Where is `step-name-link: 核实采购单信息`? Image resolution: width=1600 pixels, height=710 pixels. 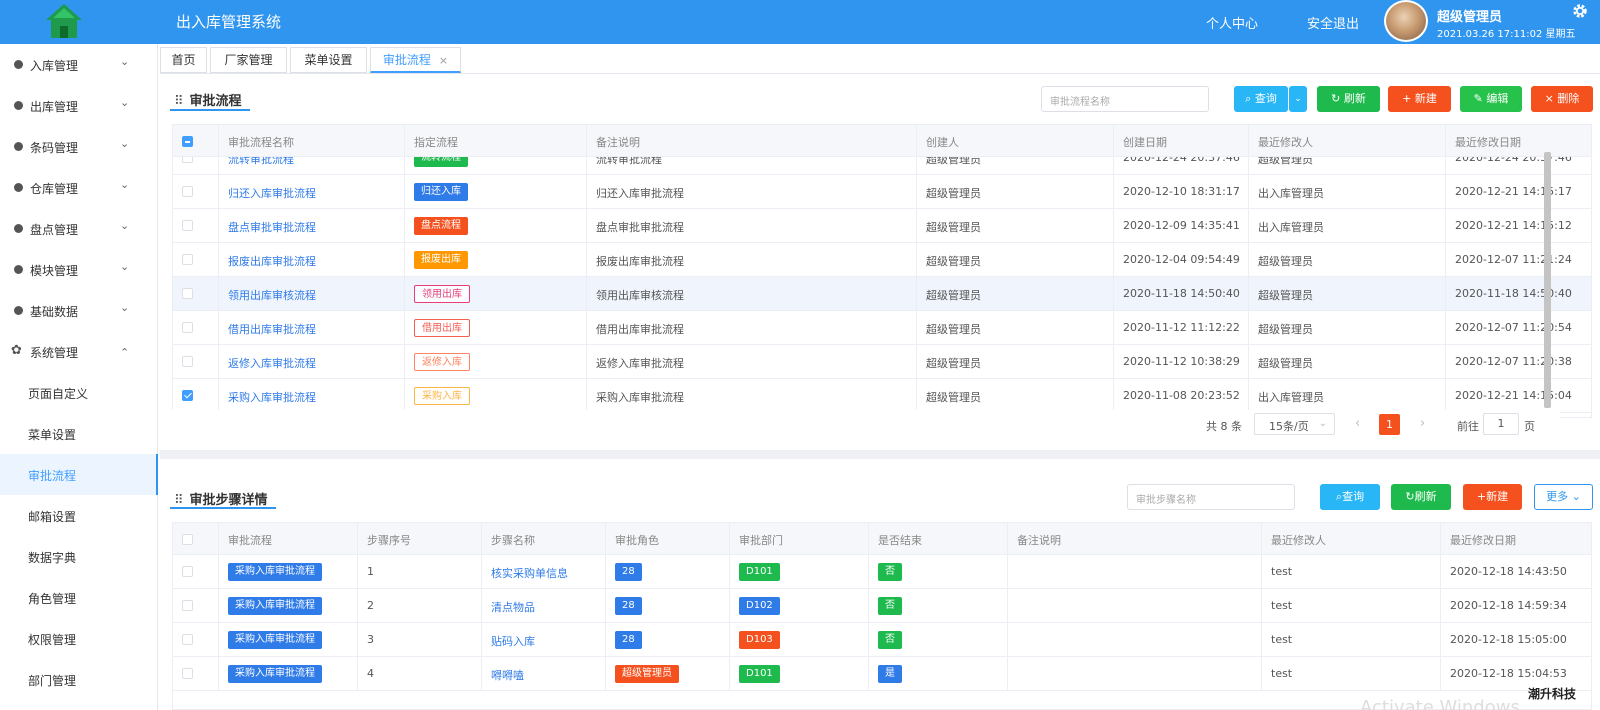 step-name-link: 核实采购单信息 is located at coordinates (529, 573).